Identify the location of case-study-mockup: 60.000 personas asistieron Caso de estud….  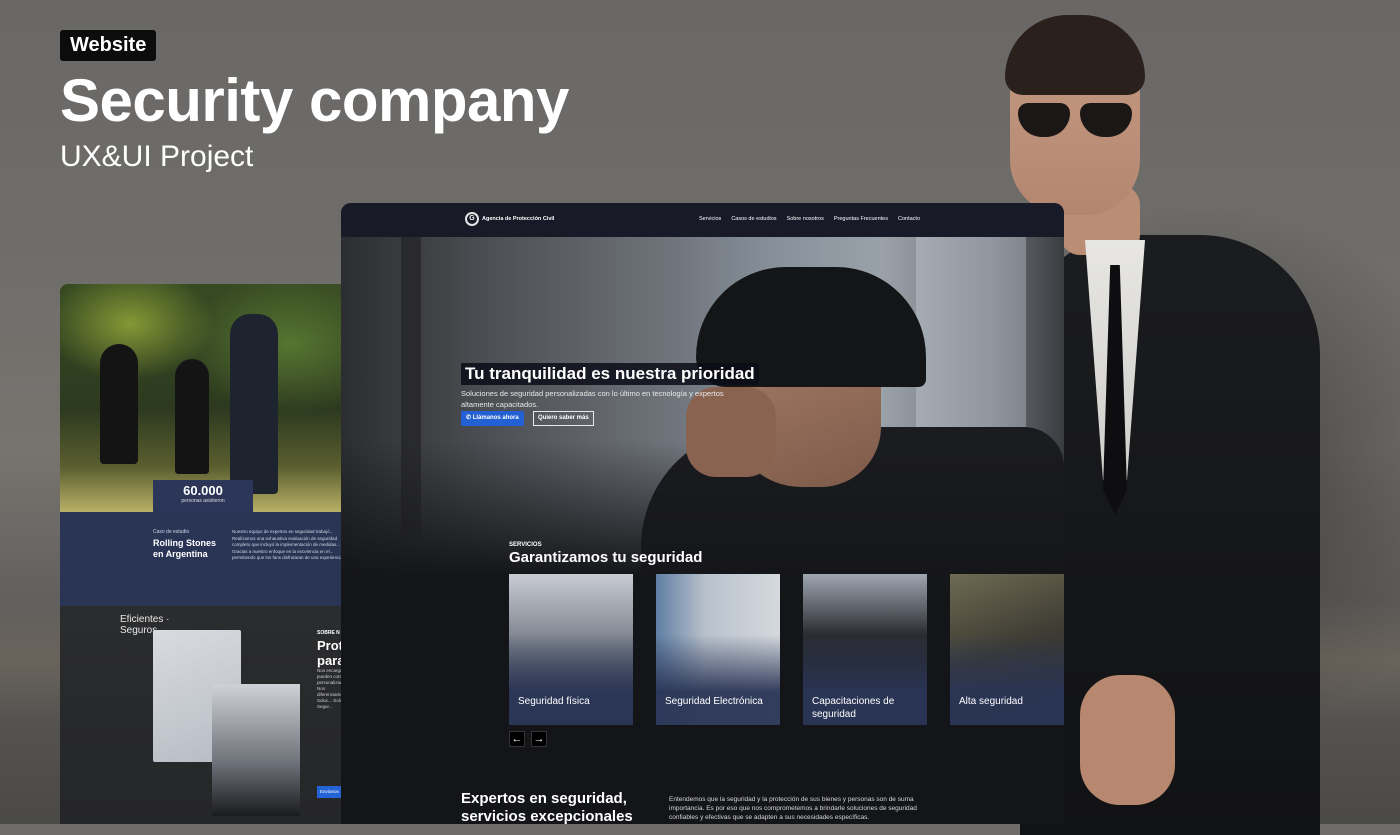
(205, 554).